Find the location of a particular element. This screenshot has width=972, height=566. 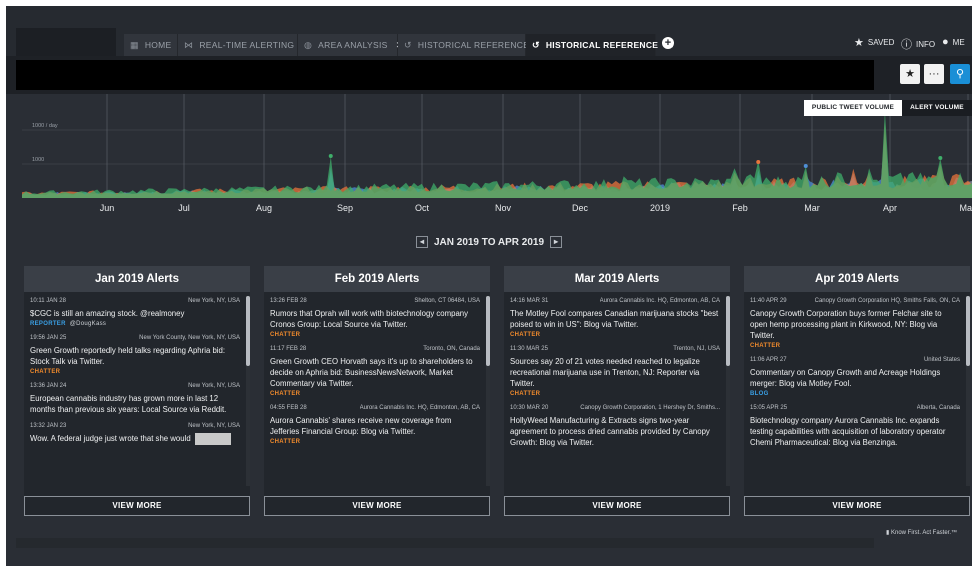

saved-link: ★ SAVED is located at coordinates (874, 42).